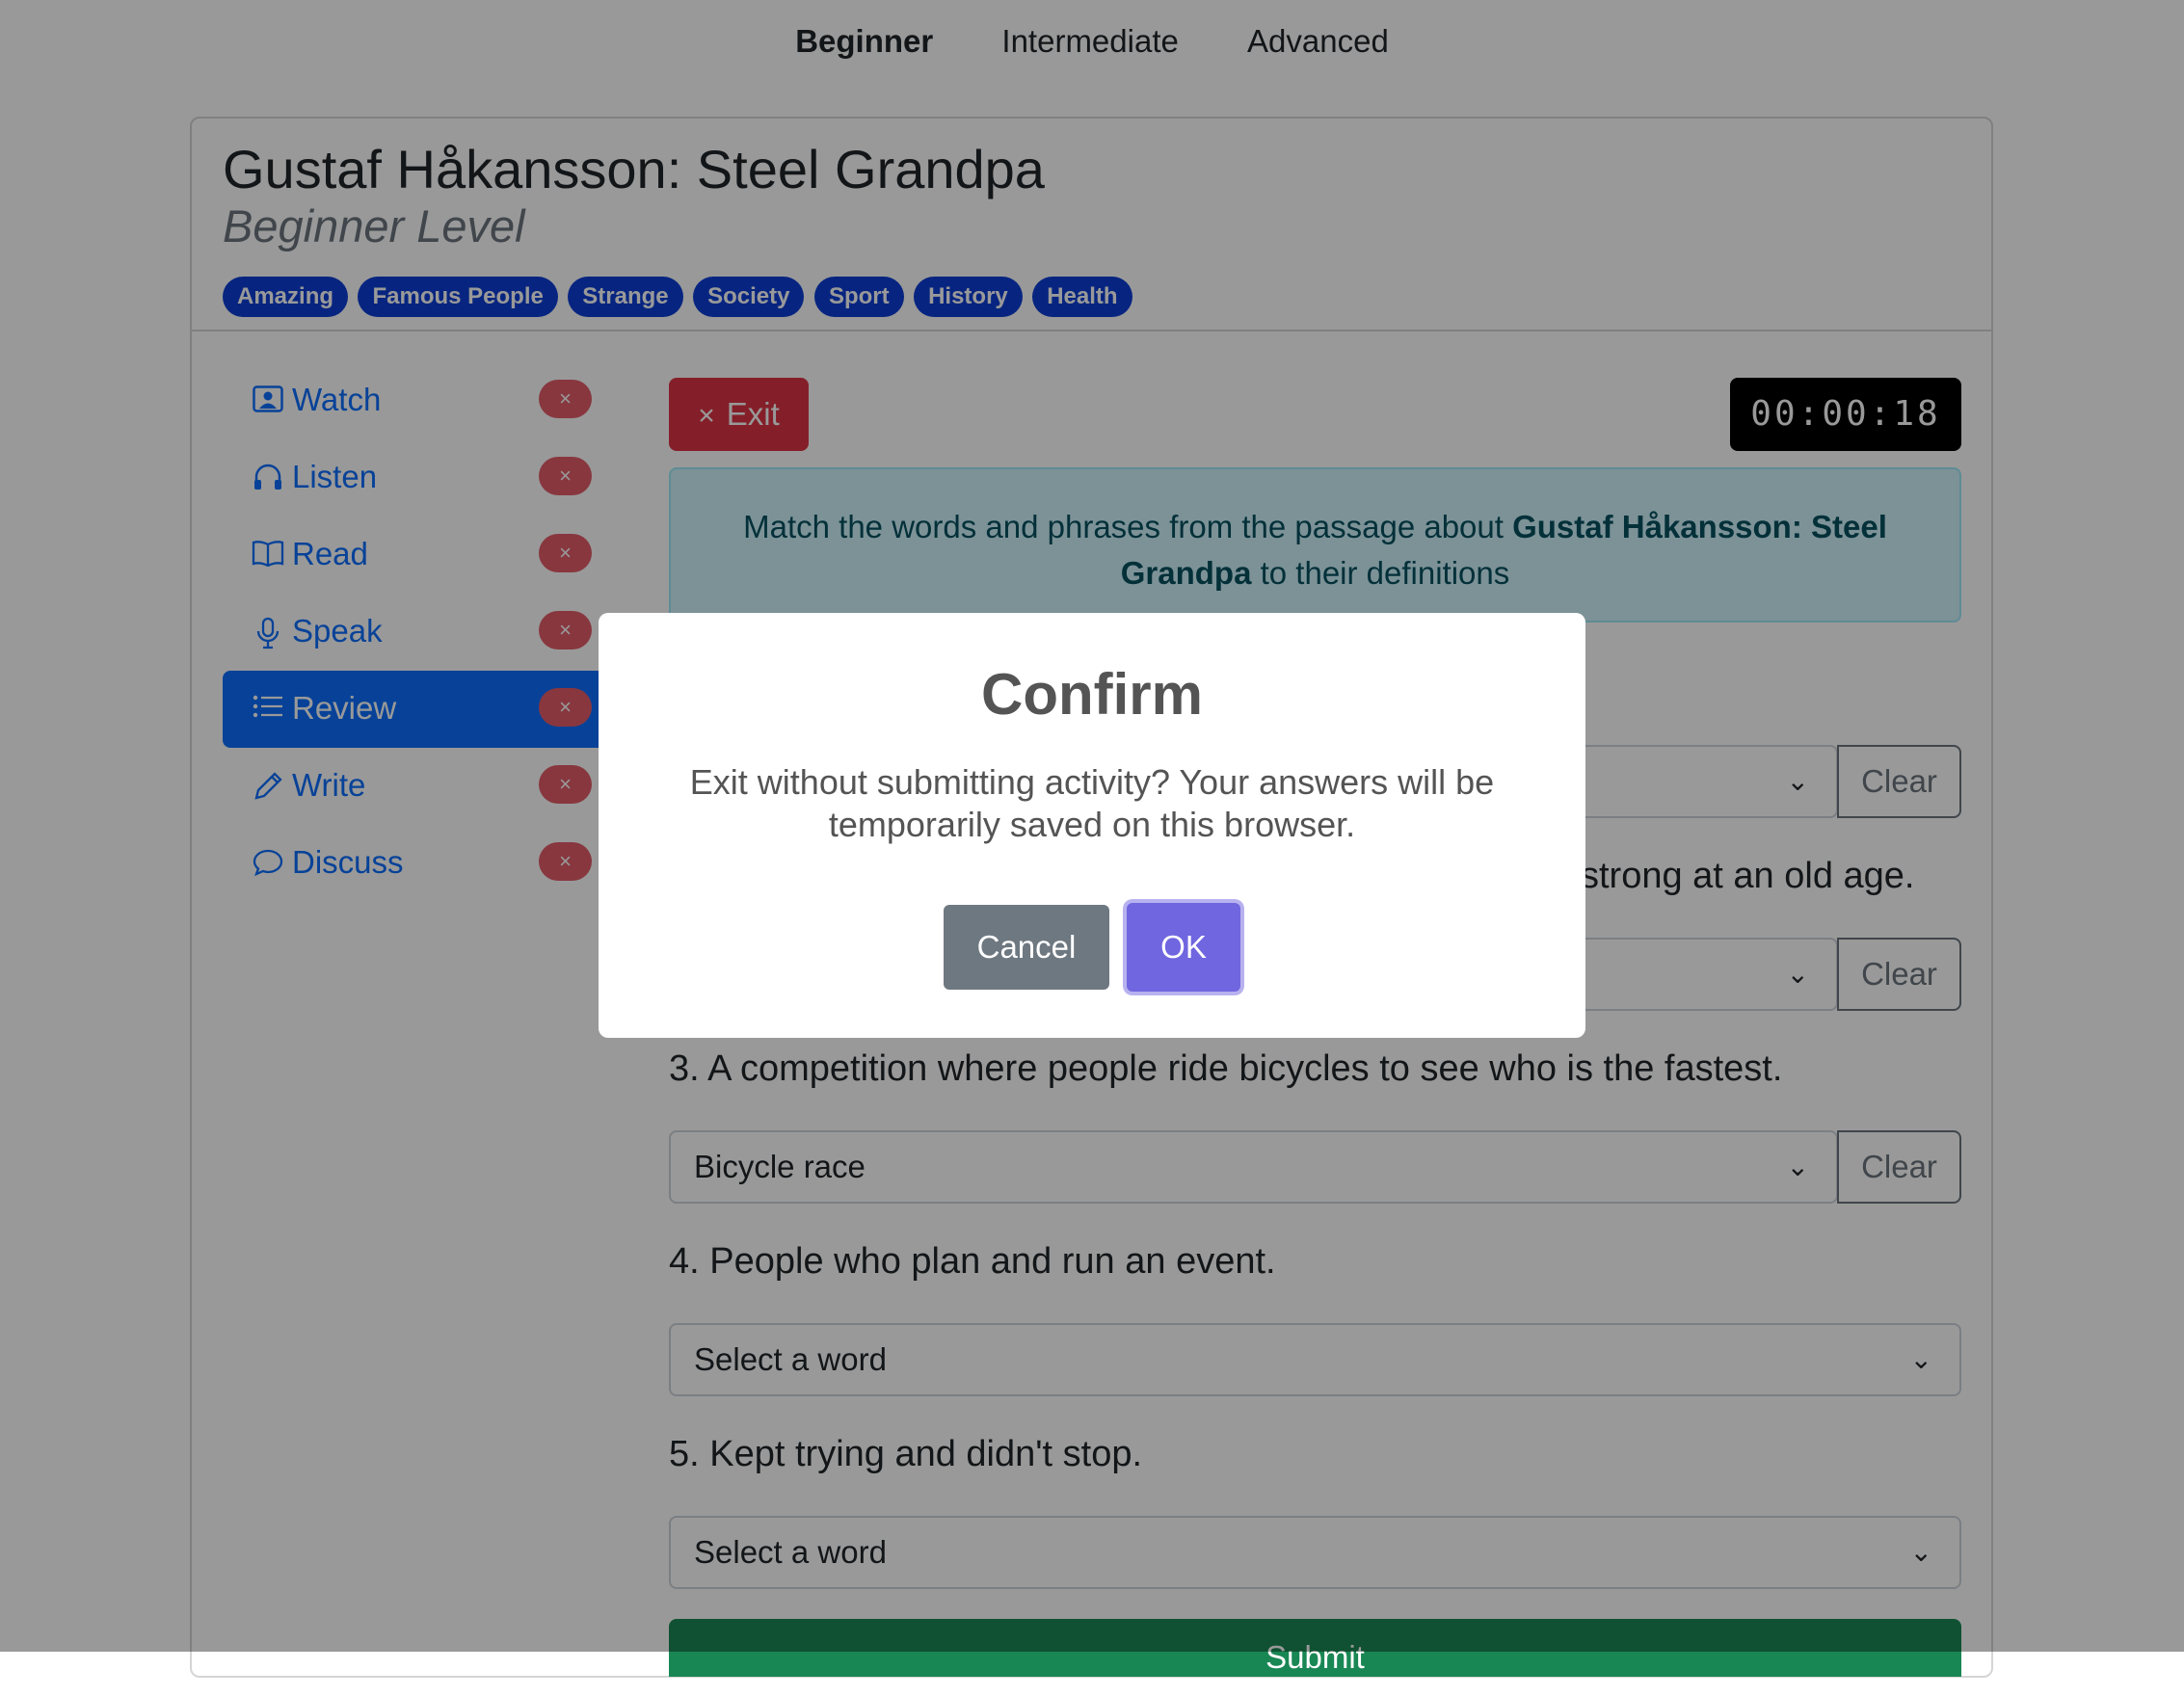  I want to click on cancel-button: Cancel, so click(1026, 947).